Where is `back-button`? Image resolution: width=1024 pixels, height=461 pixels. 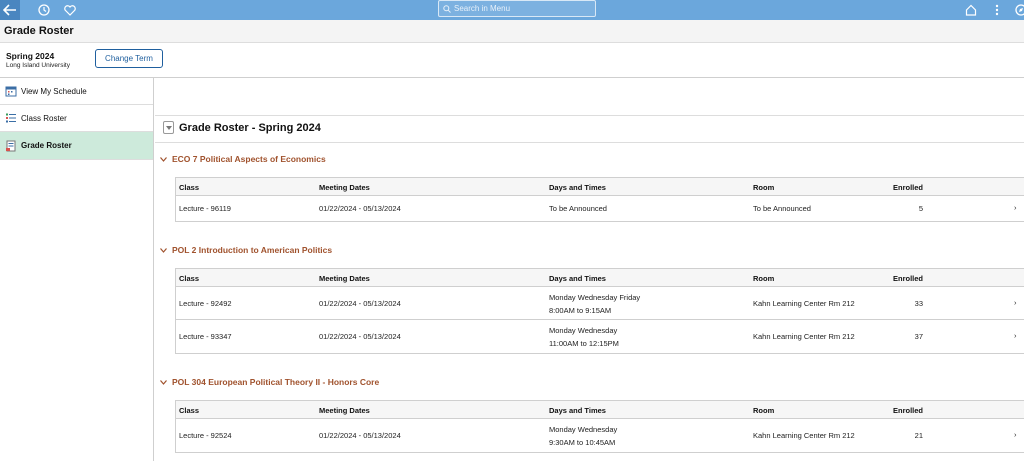
back-button is located at coordinates (10, 10).